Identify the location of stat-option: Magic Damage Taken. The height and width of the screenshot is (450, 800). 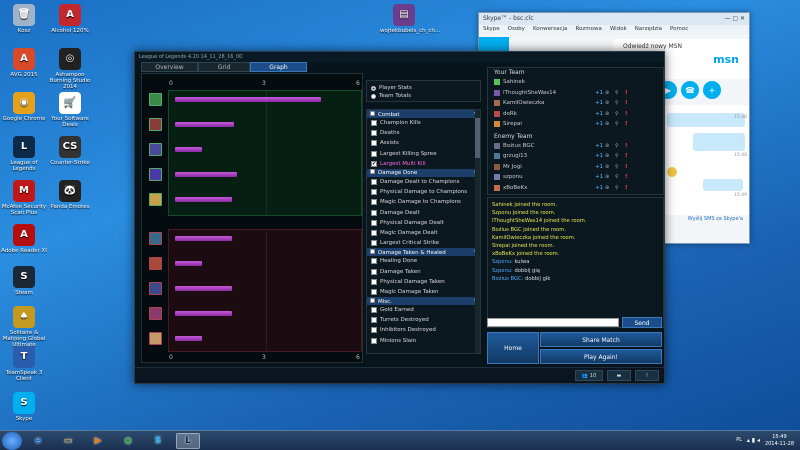
(423, 292).